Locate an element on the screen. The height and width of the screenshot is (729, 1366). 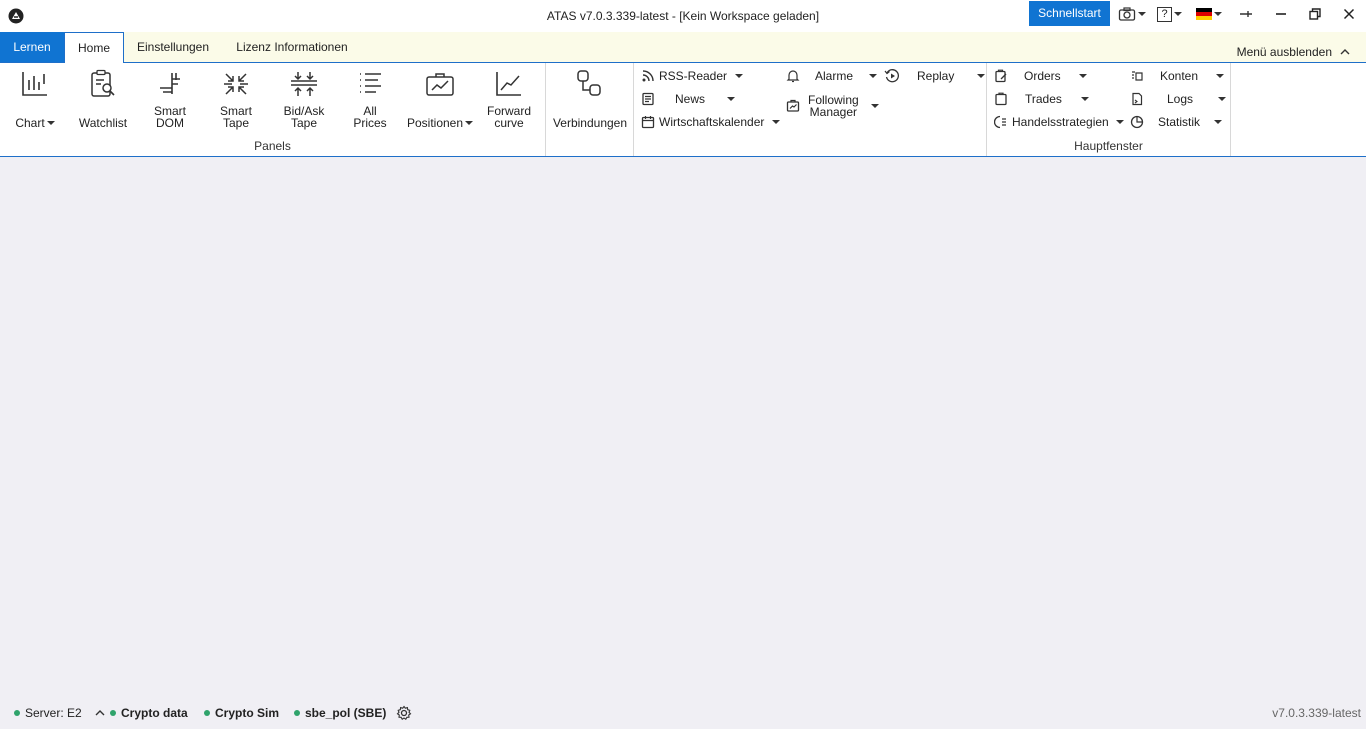
positions-label: Positionen is located at coordinates (435, 123).